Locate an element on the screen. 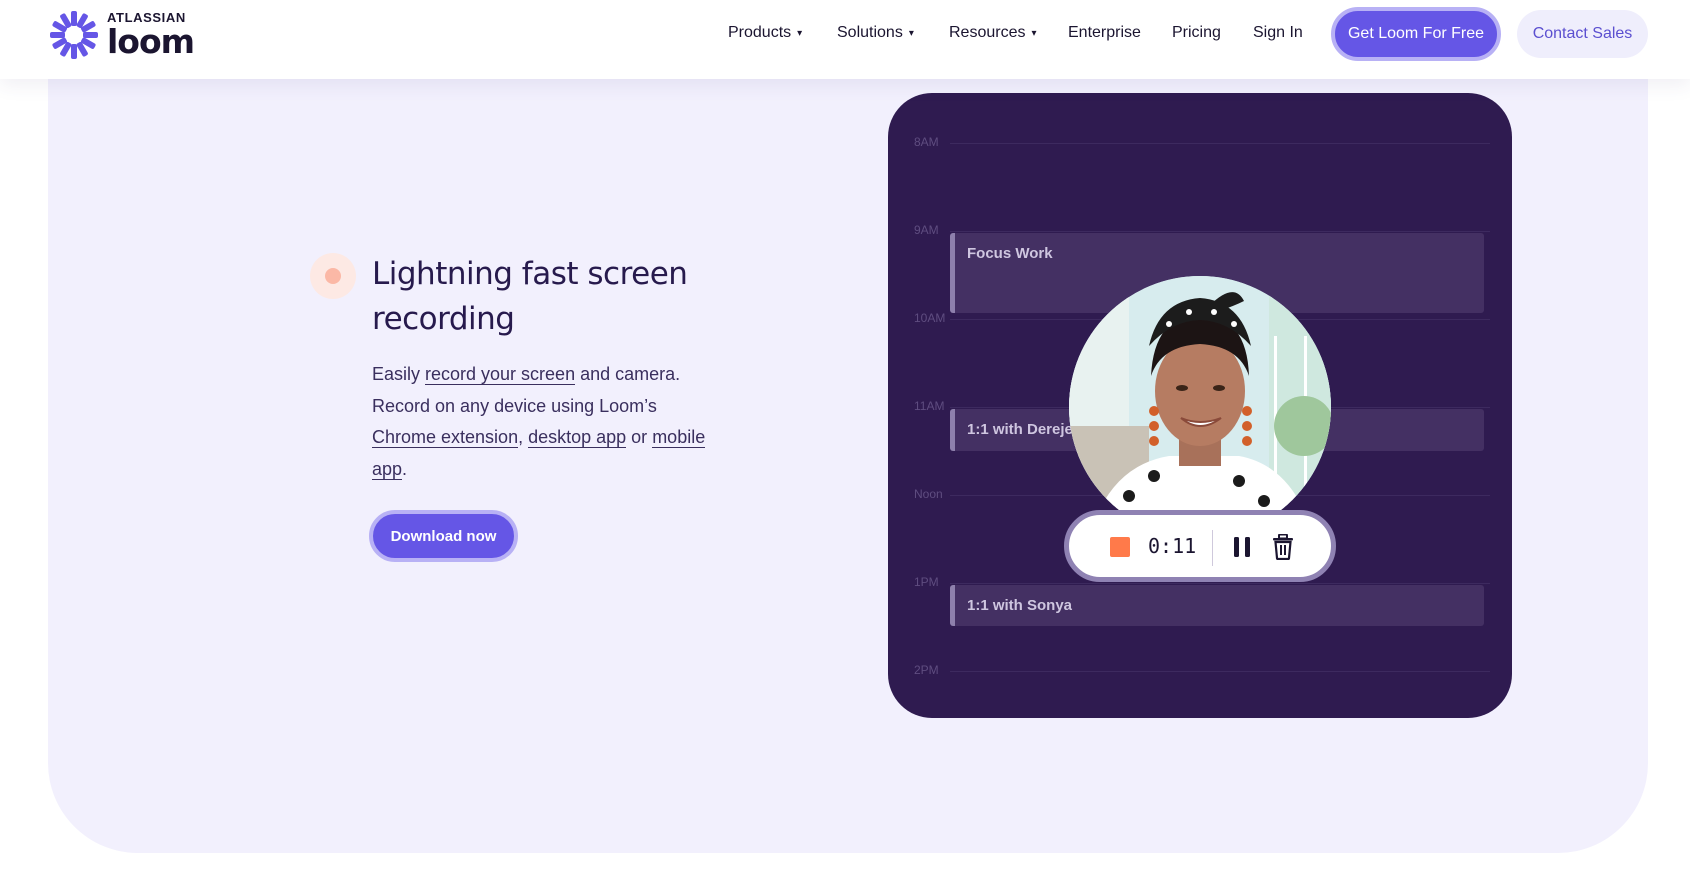  hour-label: 10AM is located at coordinates (930, 318).